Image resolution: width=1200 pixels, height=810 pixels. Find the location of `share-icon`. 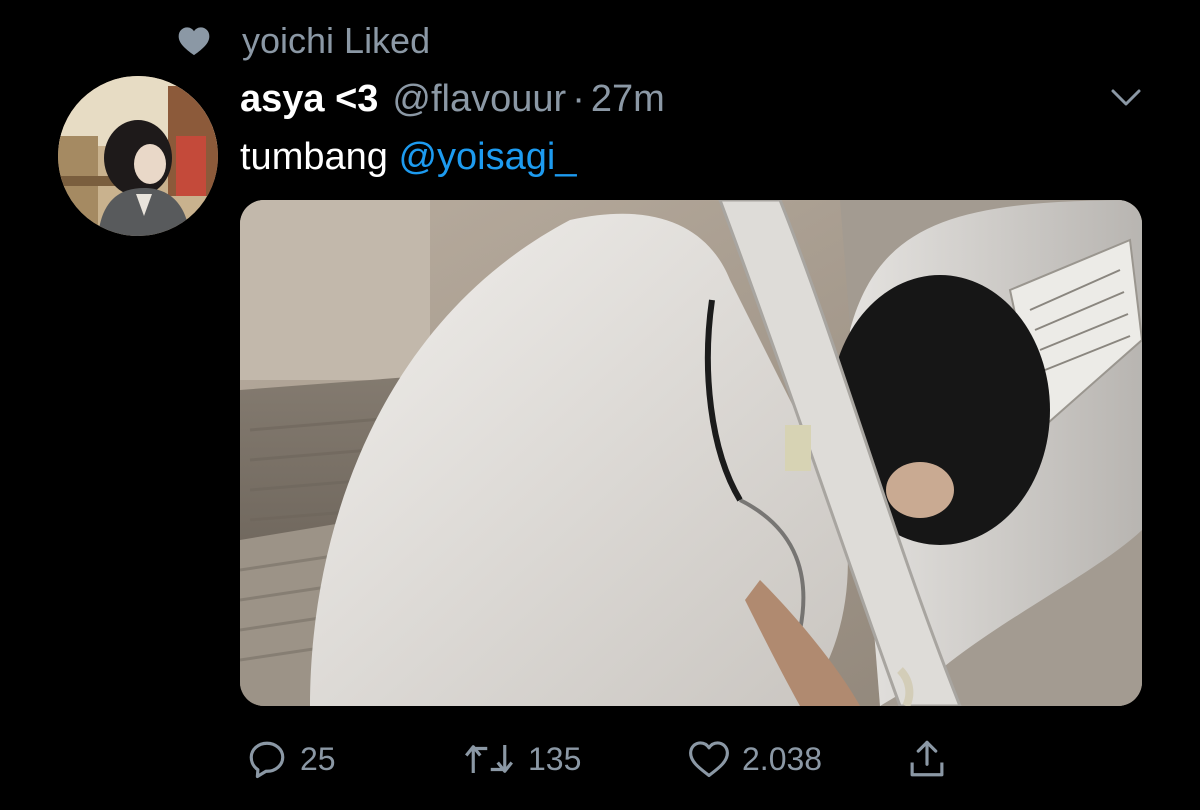

share-icon is located at coordinates (927, 759).